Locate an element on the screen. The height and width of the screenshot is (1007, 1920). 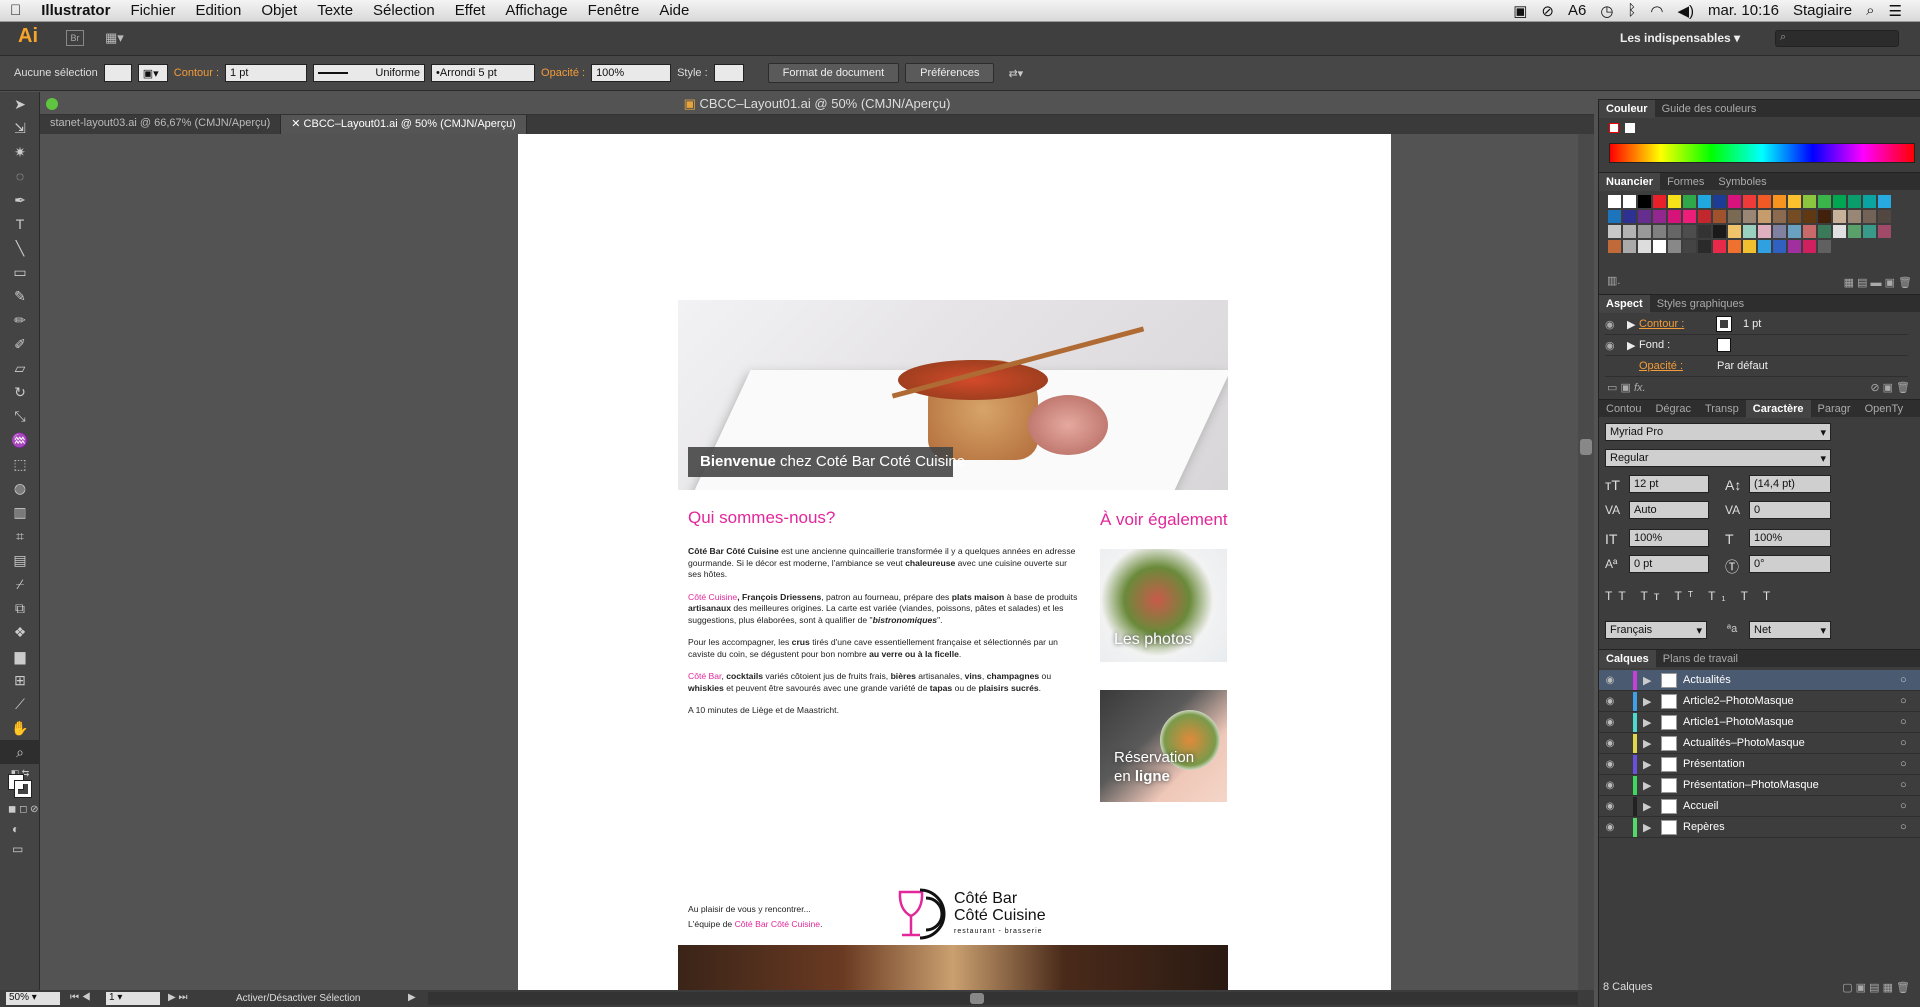
layer-row: ◉ ▶ Présentation ○ is located at coordinates (1759, 764).